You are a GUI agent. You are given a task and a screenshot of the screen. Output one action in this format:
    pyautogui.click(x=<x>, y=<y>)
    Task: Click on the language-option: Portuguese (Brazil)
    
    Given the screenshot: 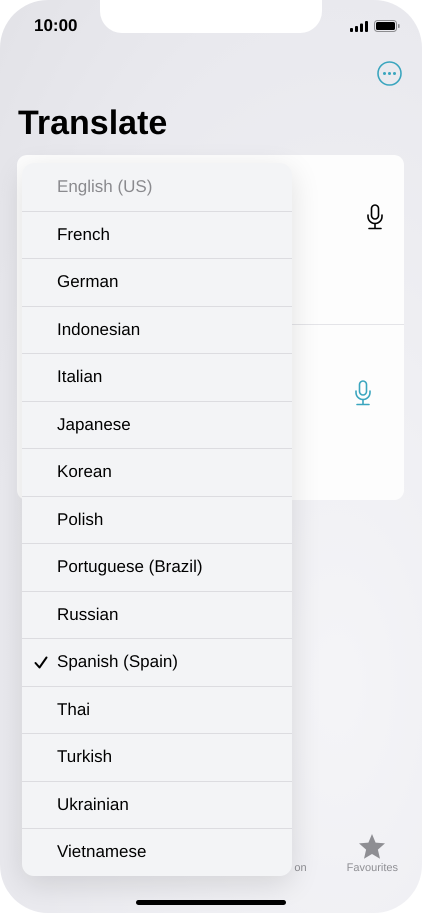 What is the action you would take?
    pyautogui.click(x=157, y=566)
    